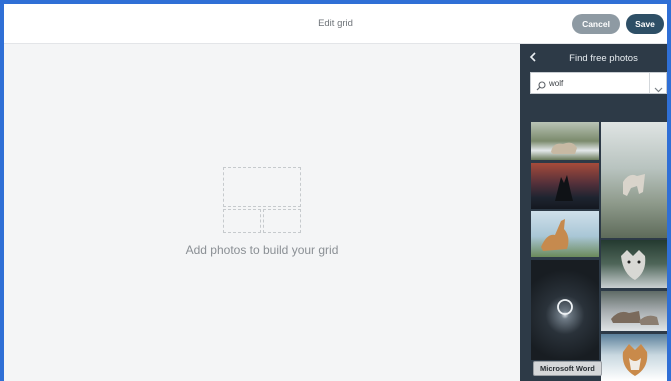 Image resolution: width=671 pixels, height=381 pixels. I want to click on search-input, so click(597, 83).